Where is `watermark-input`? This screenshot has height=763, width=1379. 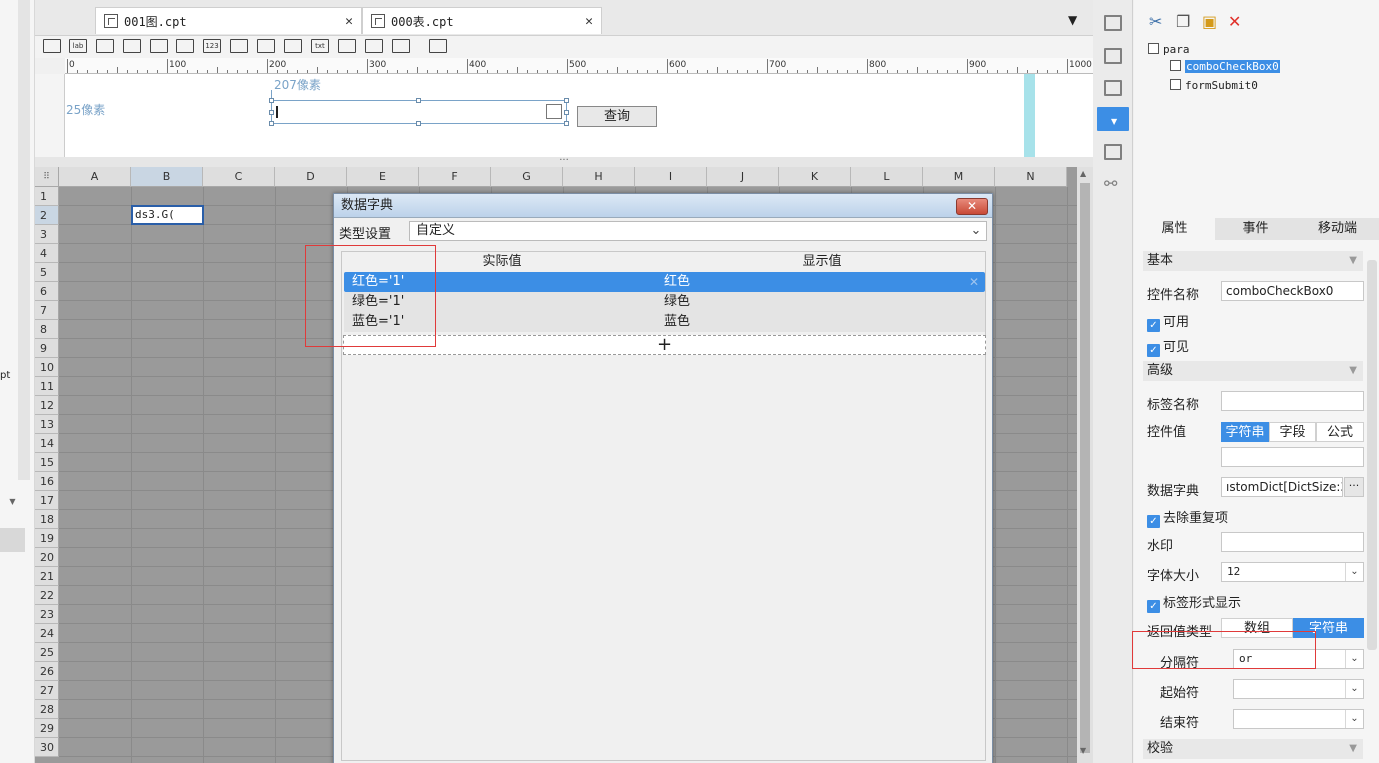 watermark-input is located at coordinates (1292, 542).